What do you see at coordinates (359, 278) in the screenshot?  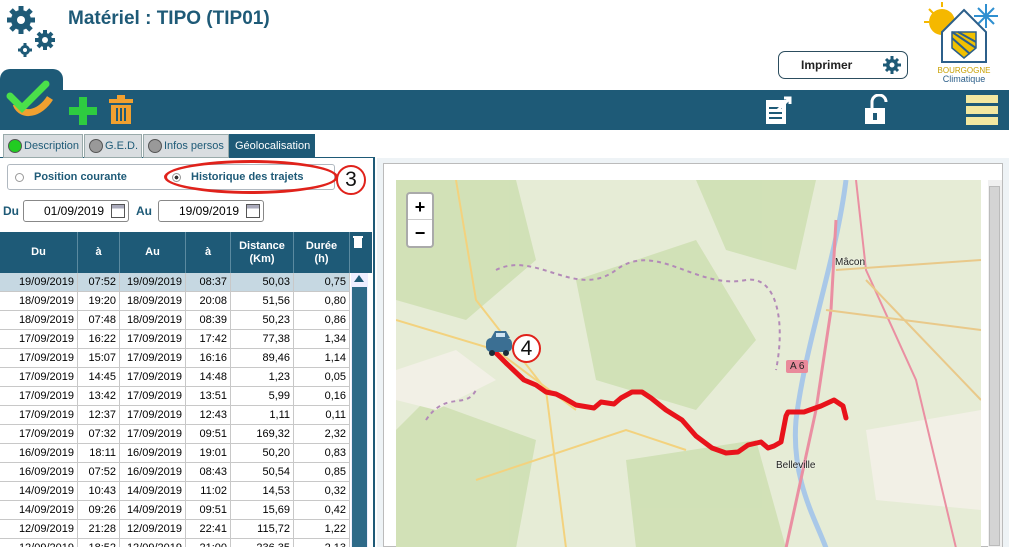 I see `scroll-up-icon` at bounding box center [359, 278].